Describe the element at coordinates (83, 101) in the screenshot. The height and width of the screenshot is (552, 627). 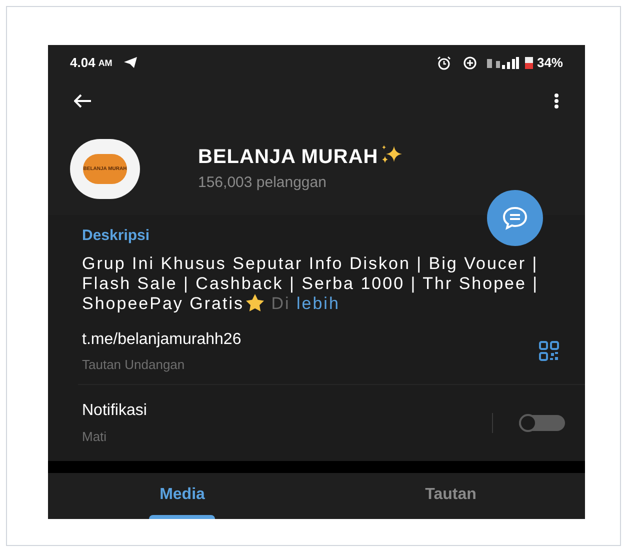
I see `back-arrow-icon` at that location.